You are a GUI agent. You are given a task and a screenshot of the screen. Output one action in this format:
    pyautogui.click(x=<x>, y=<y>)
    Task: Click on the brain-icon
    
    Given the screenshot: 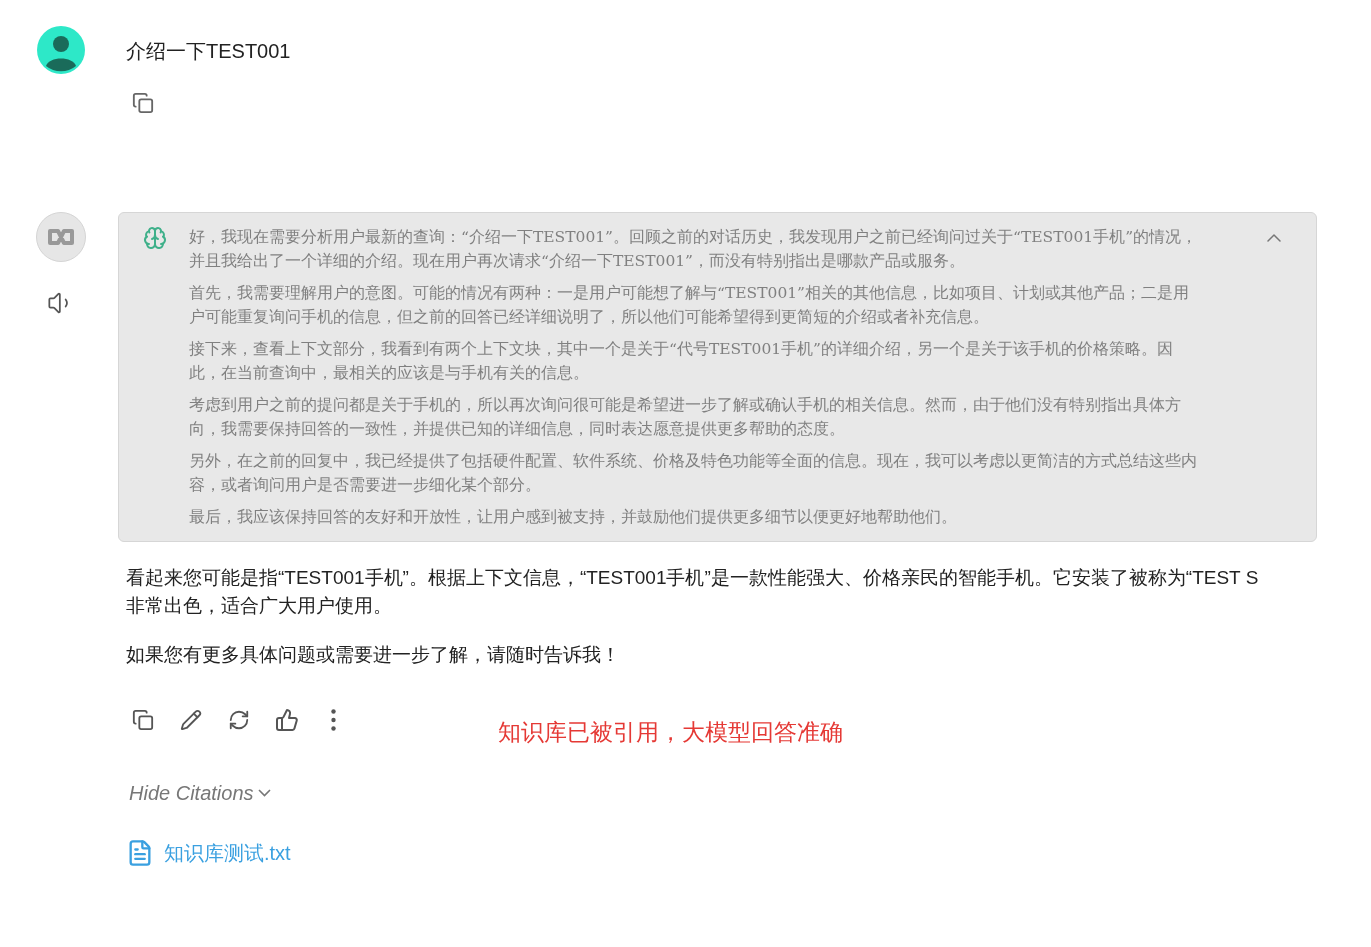 What is the action you would take?
    pyautogui.click(x=155, y=238)
    